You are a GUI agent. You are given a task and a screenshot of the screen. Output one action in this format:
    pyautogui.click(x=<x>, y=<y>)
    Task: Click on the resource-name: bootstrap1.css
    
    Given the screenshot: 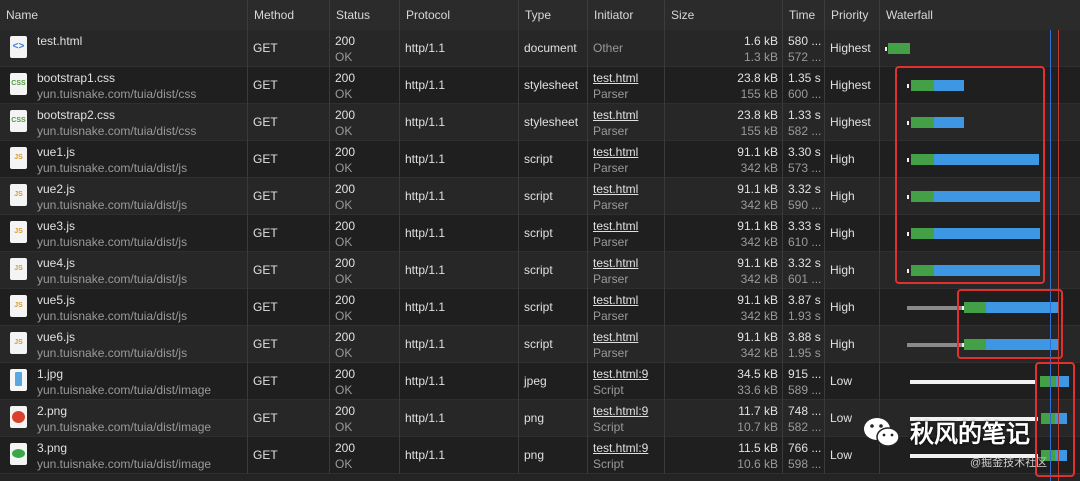 What is the action you would take?
    pyautogui.click(x=76, y=78)
    